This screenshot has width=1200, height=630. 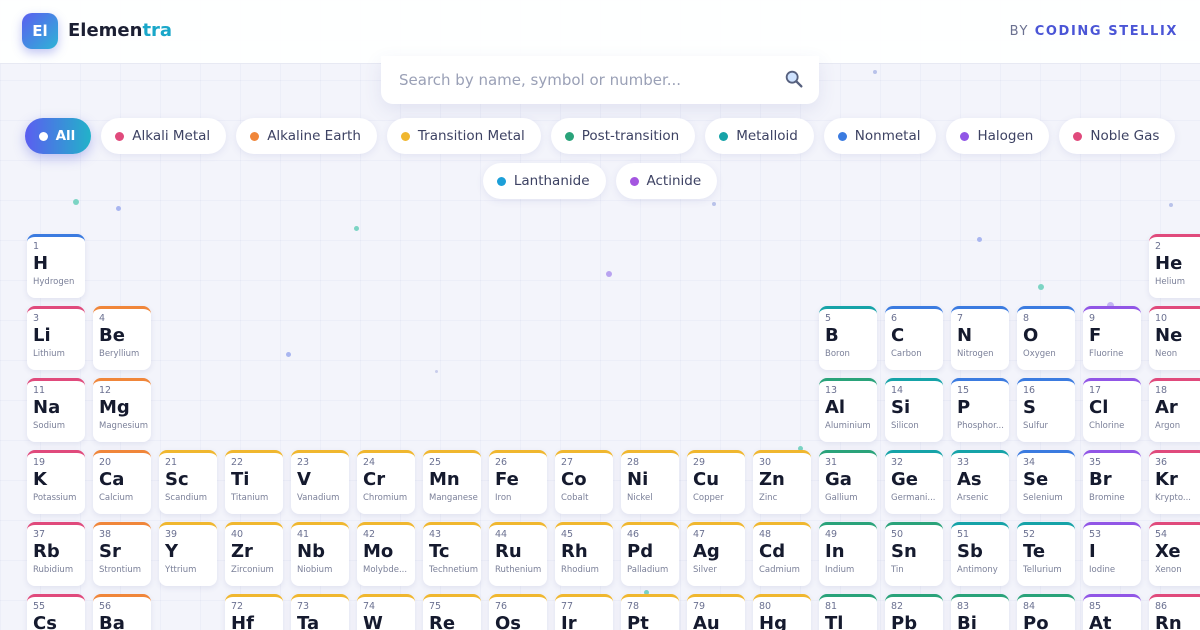 What do you see at coordinates (1046, 612) in the screenshot?
I see `element-tile-po: 84PoPolonium` at bounding box center [1046, 612].